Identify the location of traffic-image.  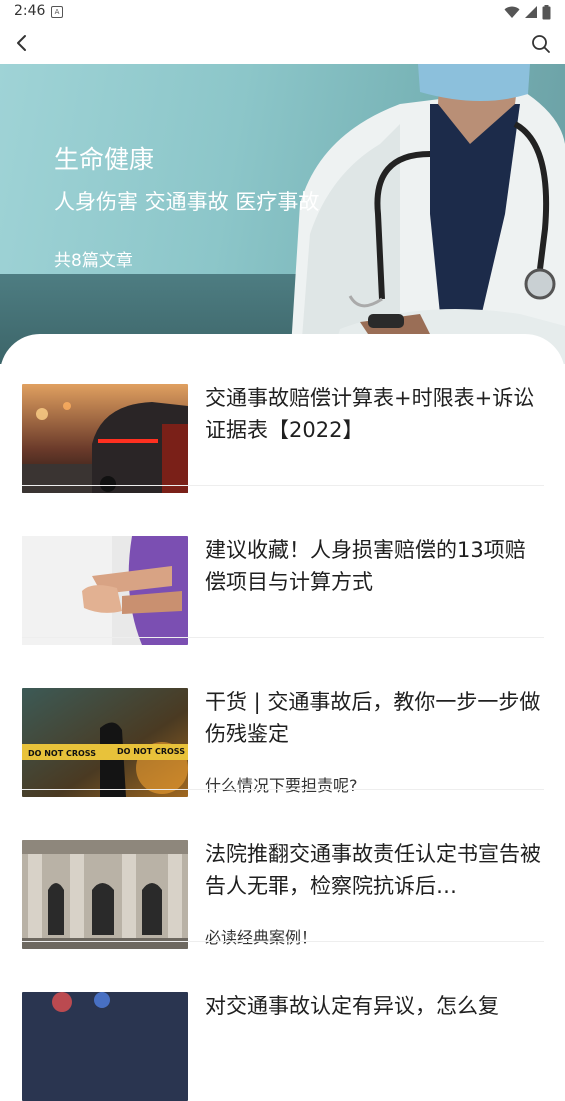
(105, 1046).